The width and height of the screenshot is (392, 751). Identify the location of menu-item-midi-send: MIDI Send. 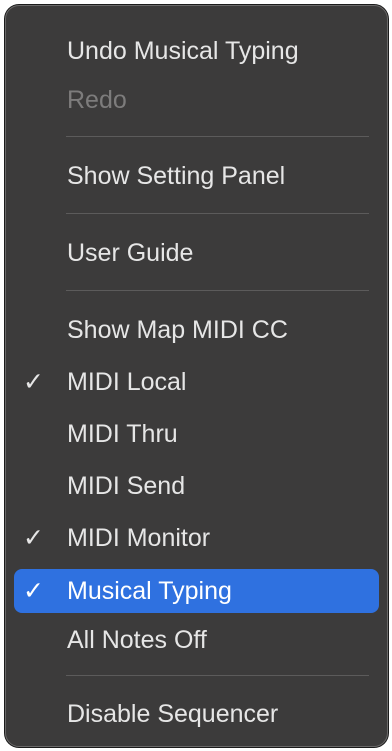
(196, 486).